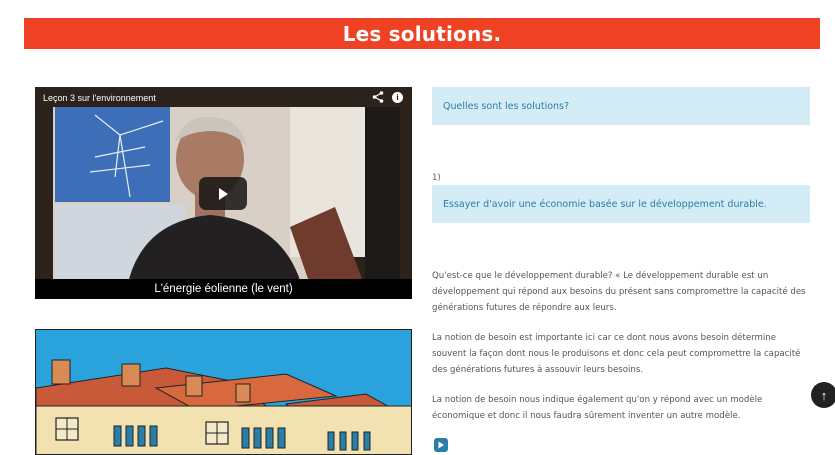 The width and height of the screenshot is (835, 455). I want to click on play-button, so click(223, 193).